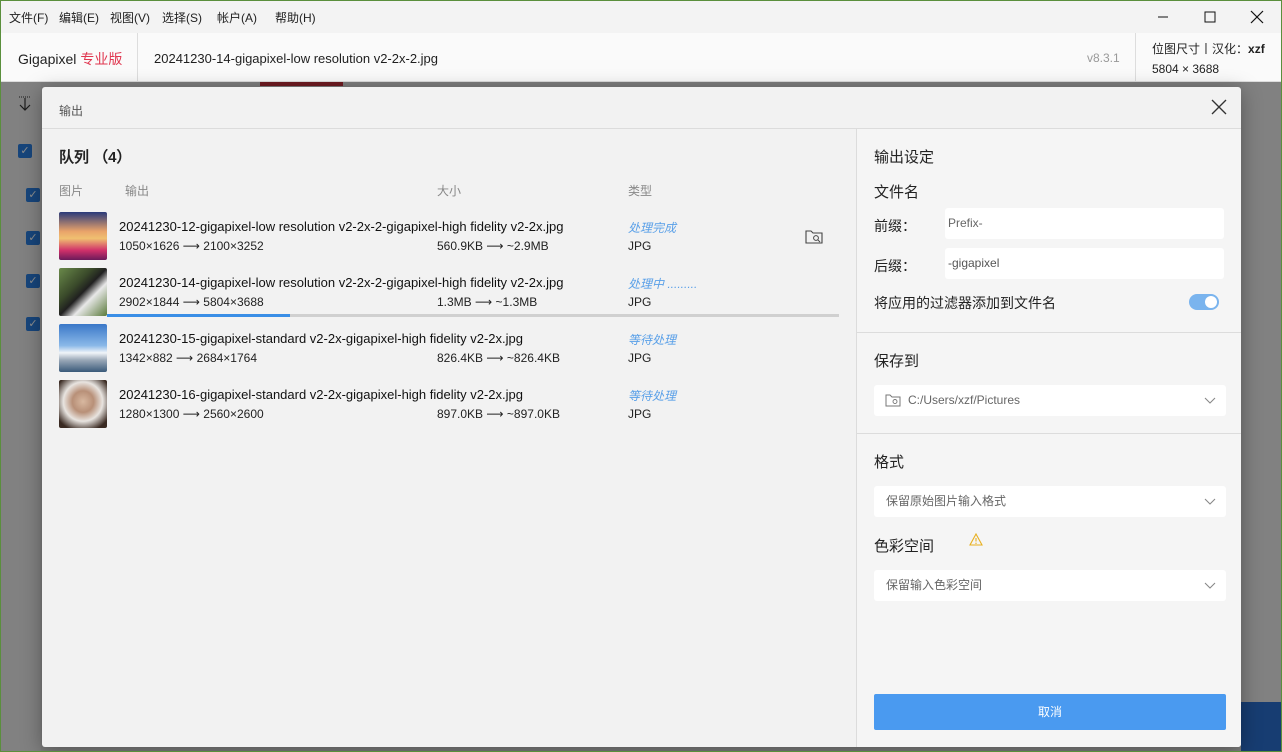  Describe the element at coordinates (1256, 49) in the screenshot. I see `size-author: xzf` at that location.